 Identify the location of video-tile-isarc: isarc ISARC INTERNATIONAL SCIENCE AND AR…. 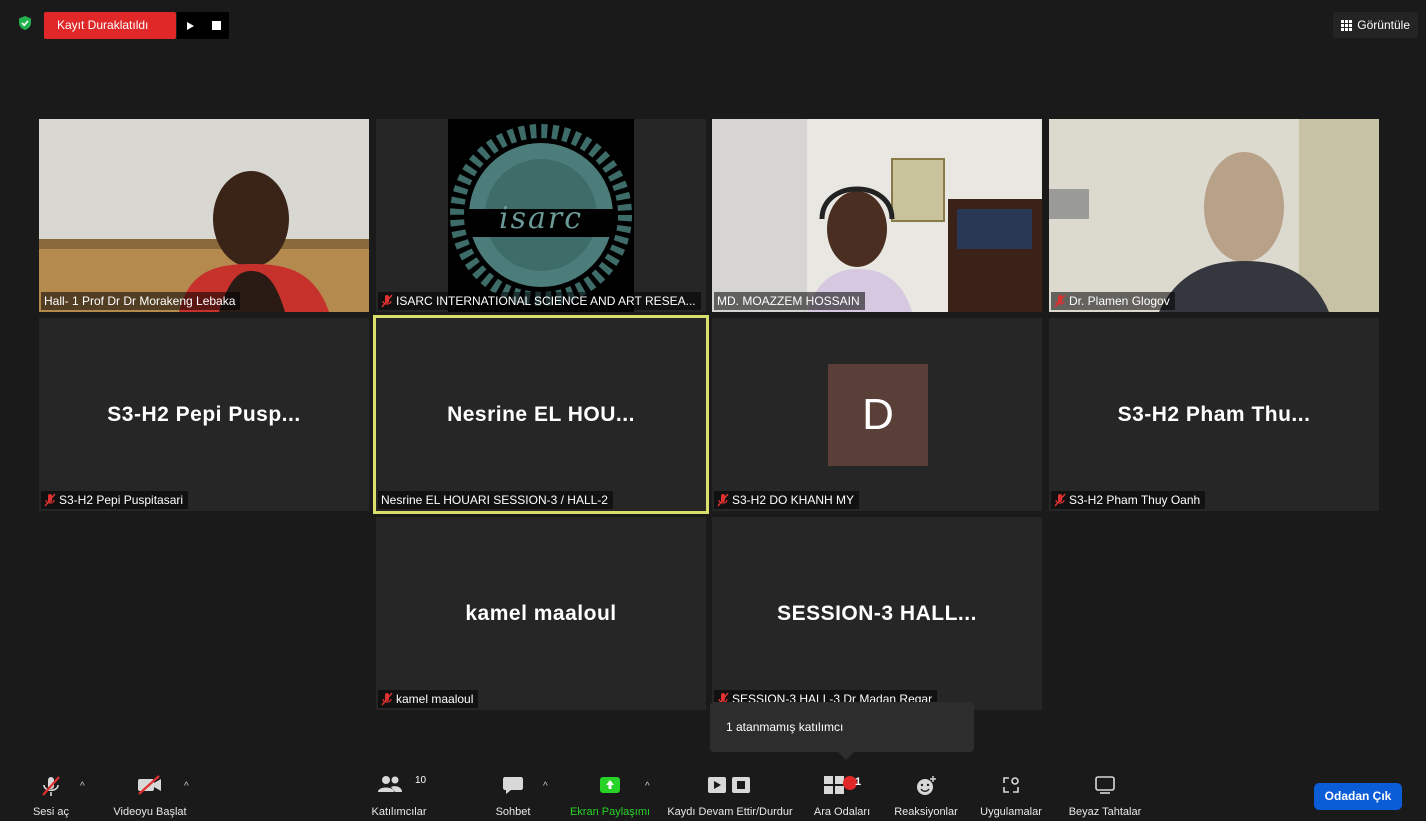
(541, 215).